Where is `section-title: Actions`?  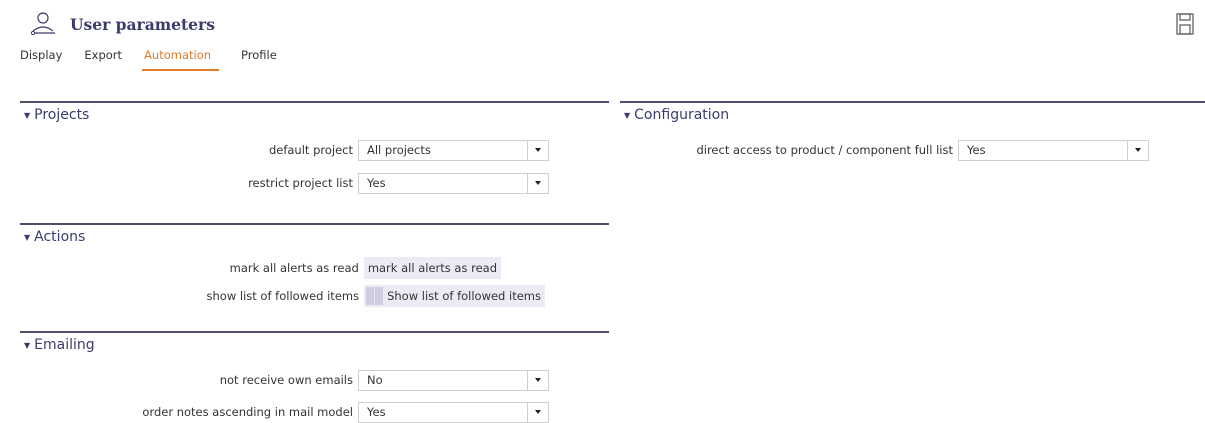
section-title: Actions is located at coordinates (60, 237).